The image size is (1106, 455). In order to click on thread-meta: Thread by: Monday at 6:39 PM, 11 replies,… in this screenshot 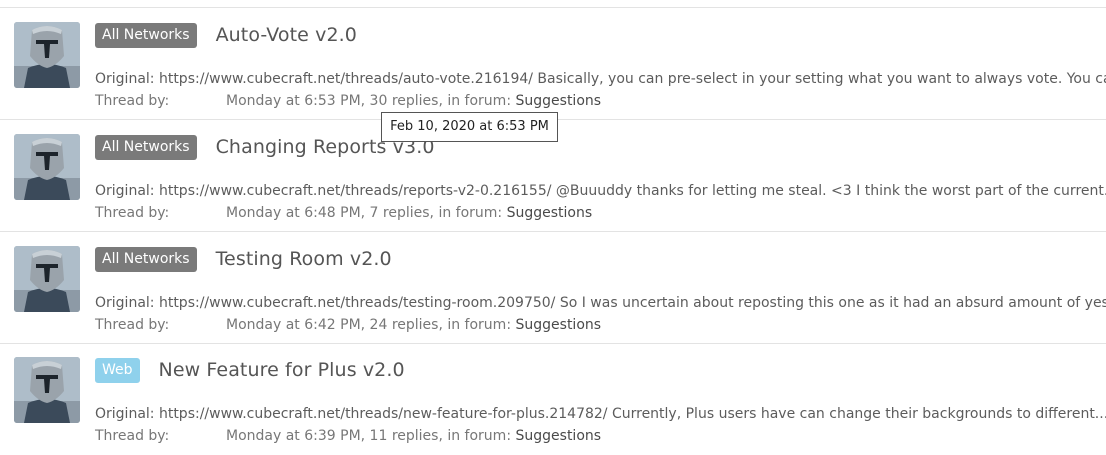, I will do `click(348, 436)`.